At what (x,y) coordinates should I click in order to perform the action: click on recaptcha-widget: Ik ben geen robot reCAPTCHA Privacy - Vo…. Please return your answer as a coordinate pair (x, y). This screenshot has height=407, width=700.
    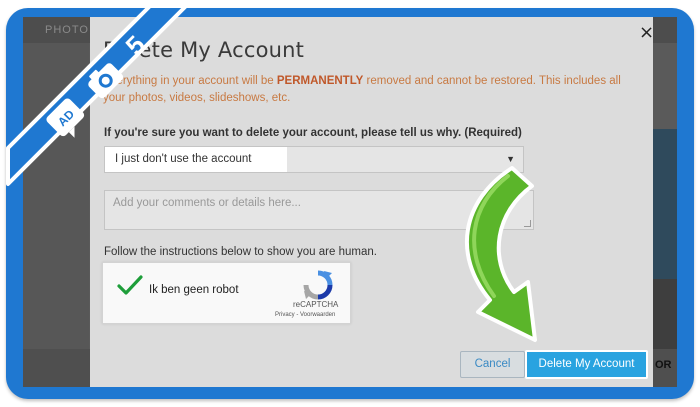
    Looking at the image, I should click on (226, 293).